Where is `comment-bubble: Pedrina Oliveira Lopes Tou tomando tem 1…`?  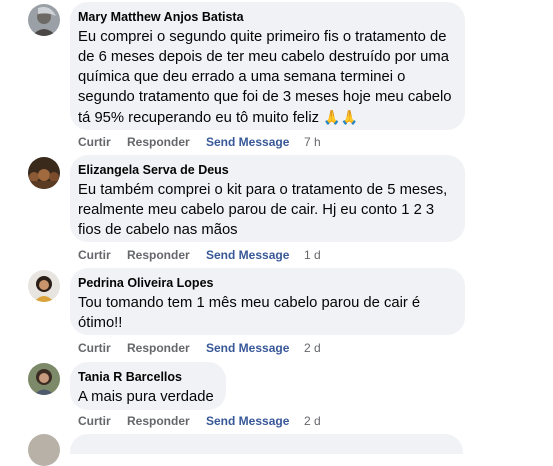
comment-bubble: Pedrina Oliveira Lopes Tou tomando tem 1… is located at coordinates (267, 301).